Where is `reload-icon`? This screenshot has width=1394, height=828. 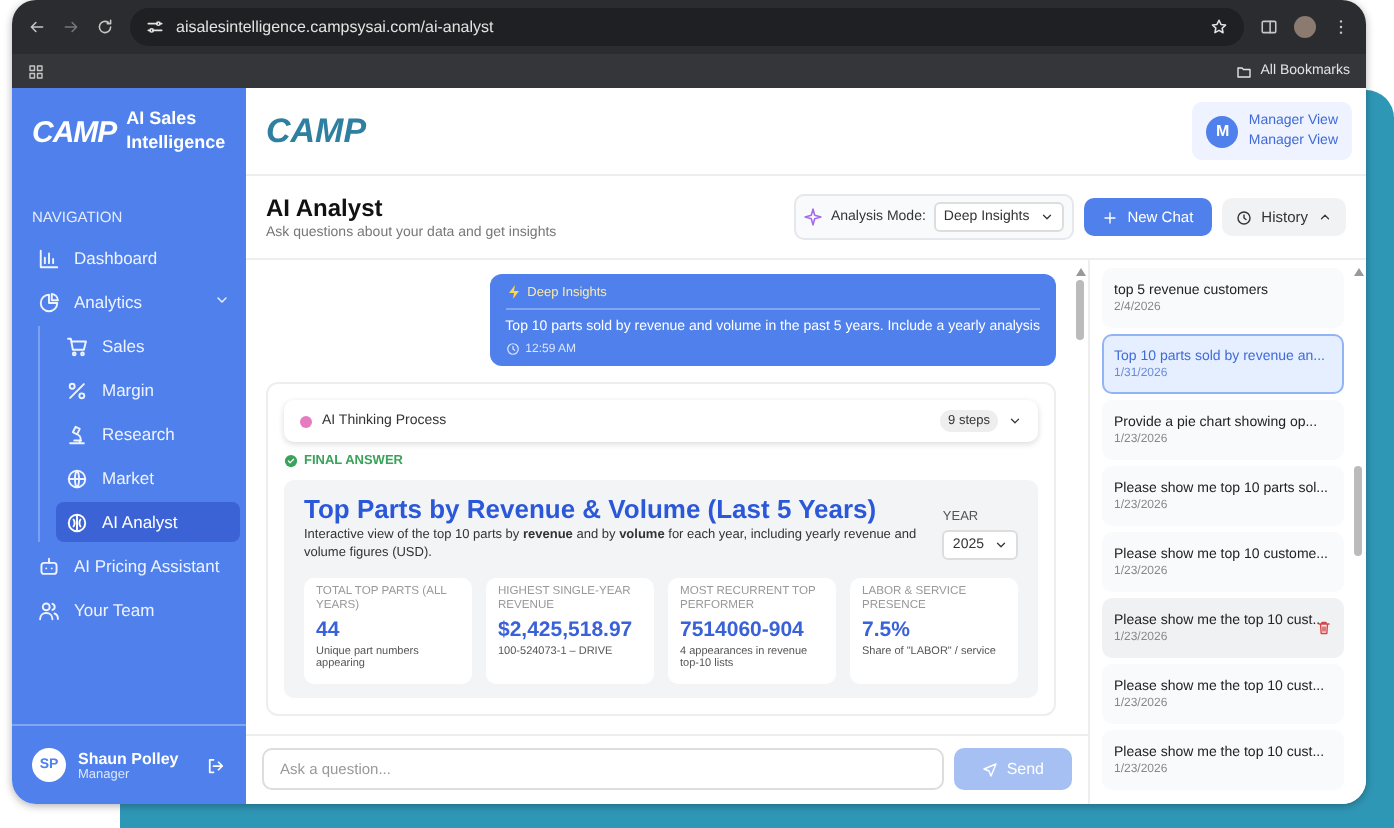
reload-icon is located at coordinates (105, 27).